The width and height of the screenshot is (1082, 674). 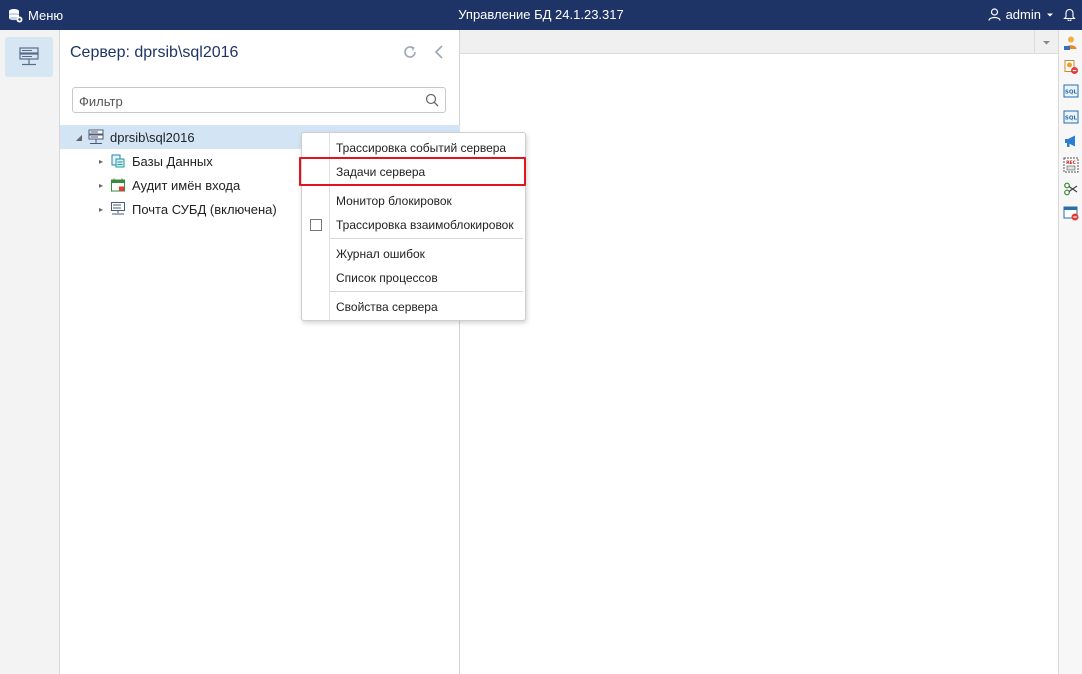 I want to click on window-remove-icon, so click(x=1071, y=213).